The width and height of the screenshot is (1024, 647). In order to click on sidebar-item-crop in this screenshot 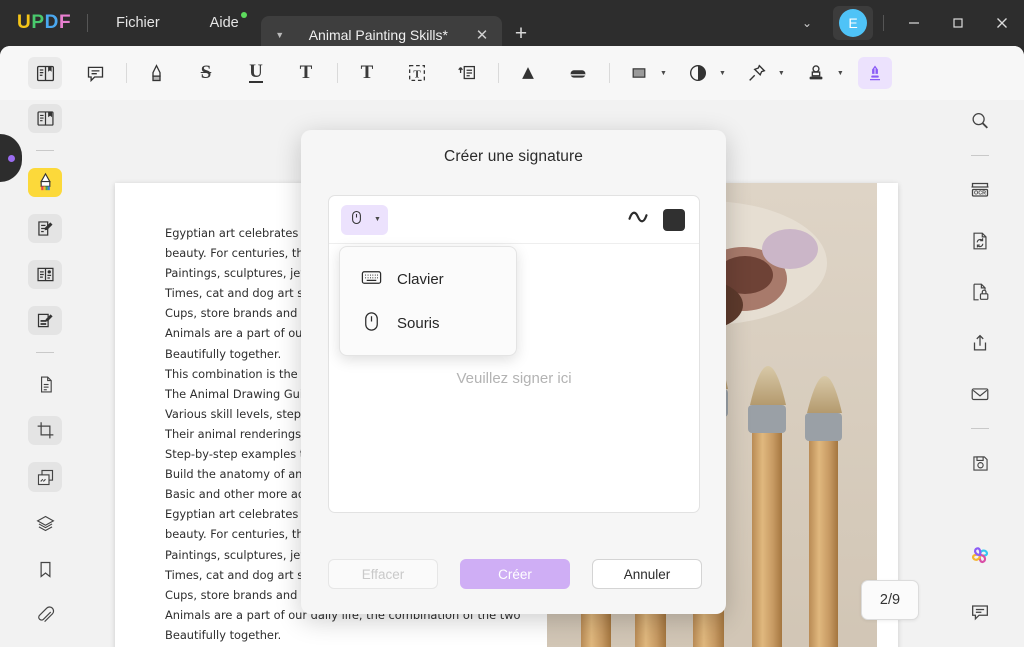, I will do `click(45, 431)`.